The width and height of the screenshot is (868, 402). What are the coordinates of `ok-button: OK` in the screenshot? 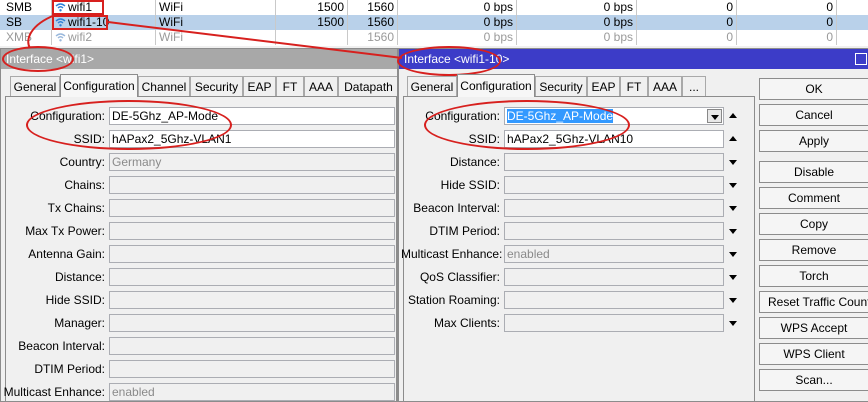 It's located at (813, 89).